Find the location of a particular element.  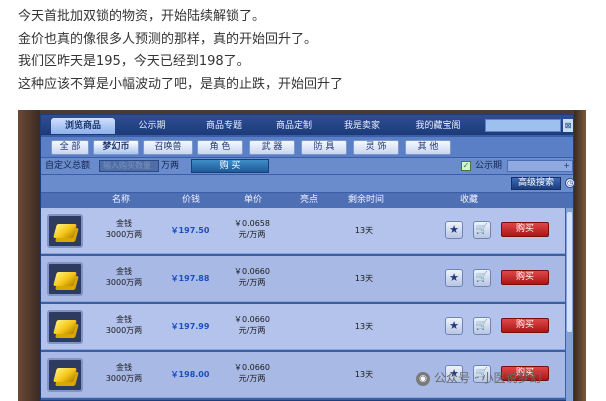

column-name: 名称 is located at coordinates (120, 200).